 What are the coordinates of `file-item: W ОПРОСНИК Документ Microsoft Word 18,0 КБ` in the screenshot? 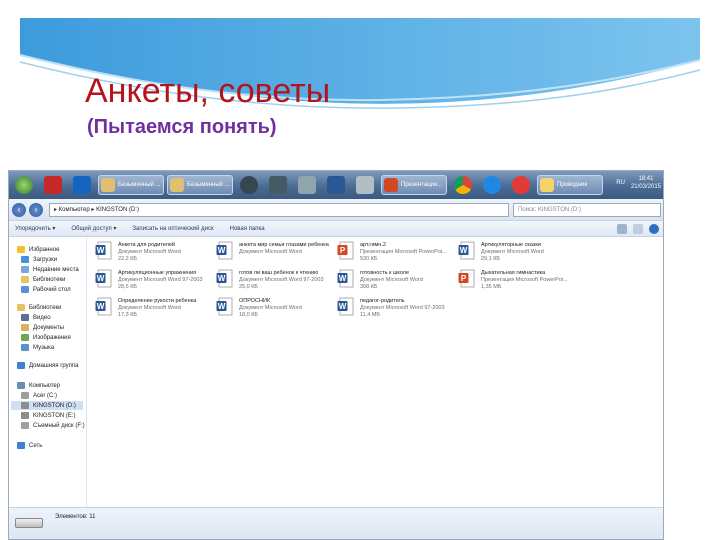 It's located at (275, 311).